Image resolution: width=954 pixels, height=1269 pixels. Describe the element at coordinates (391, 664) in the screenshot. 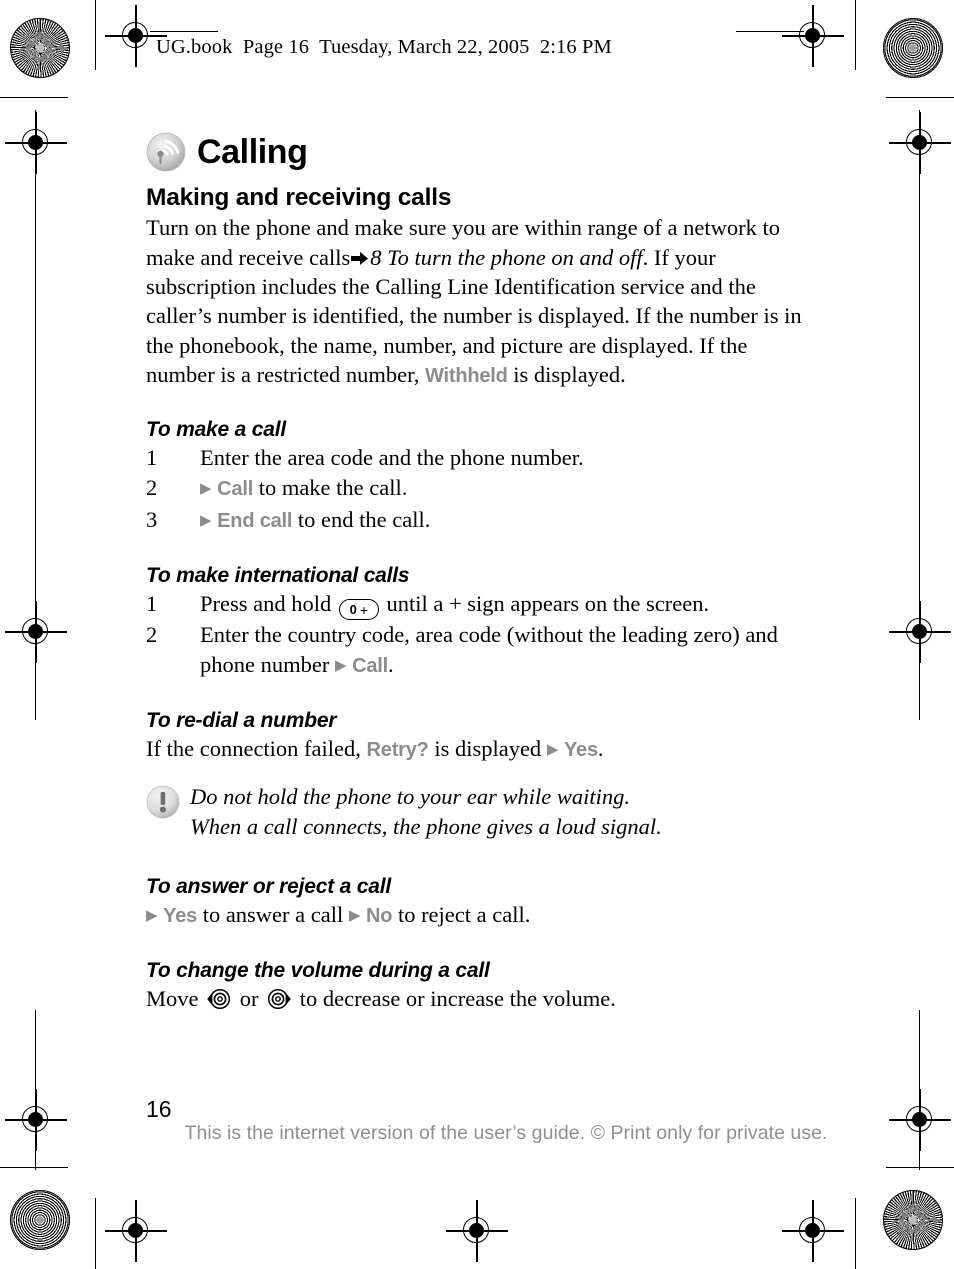

I see `step-text-tail: .` at that location.